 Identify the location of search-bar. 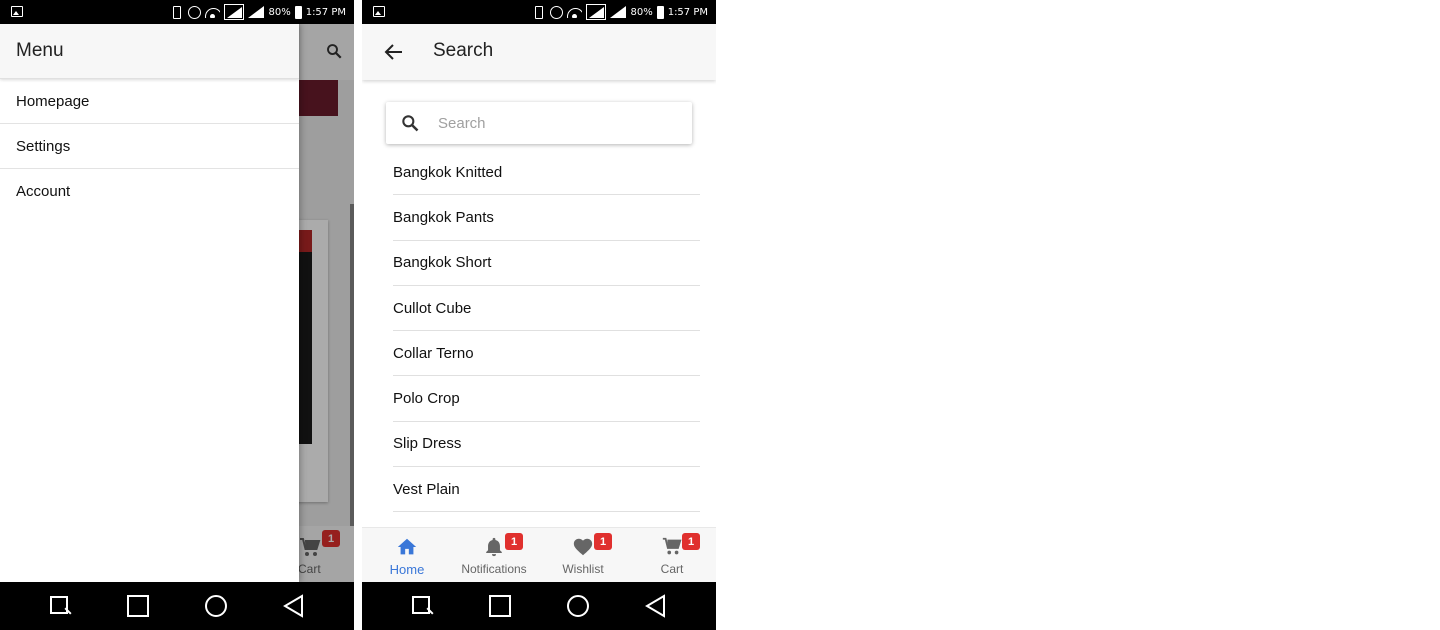
(539, 123).